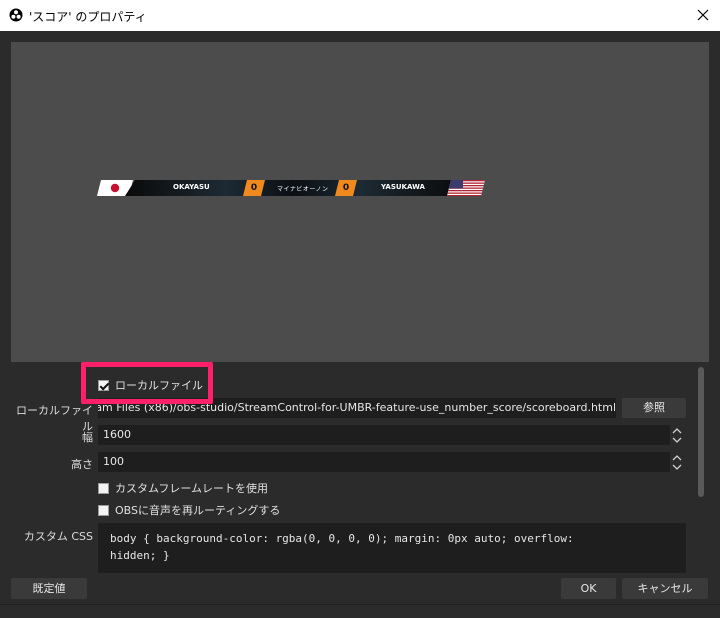 The image size is (720, 618). I want to click on close-icon, so click(703, 15).